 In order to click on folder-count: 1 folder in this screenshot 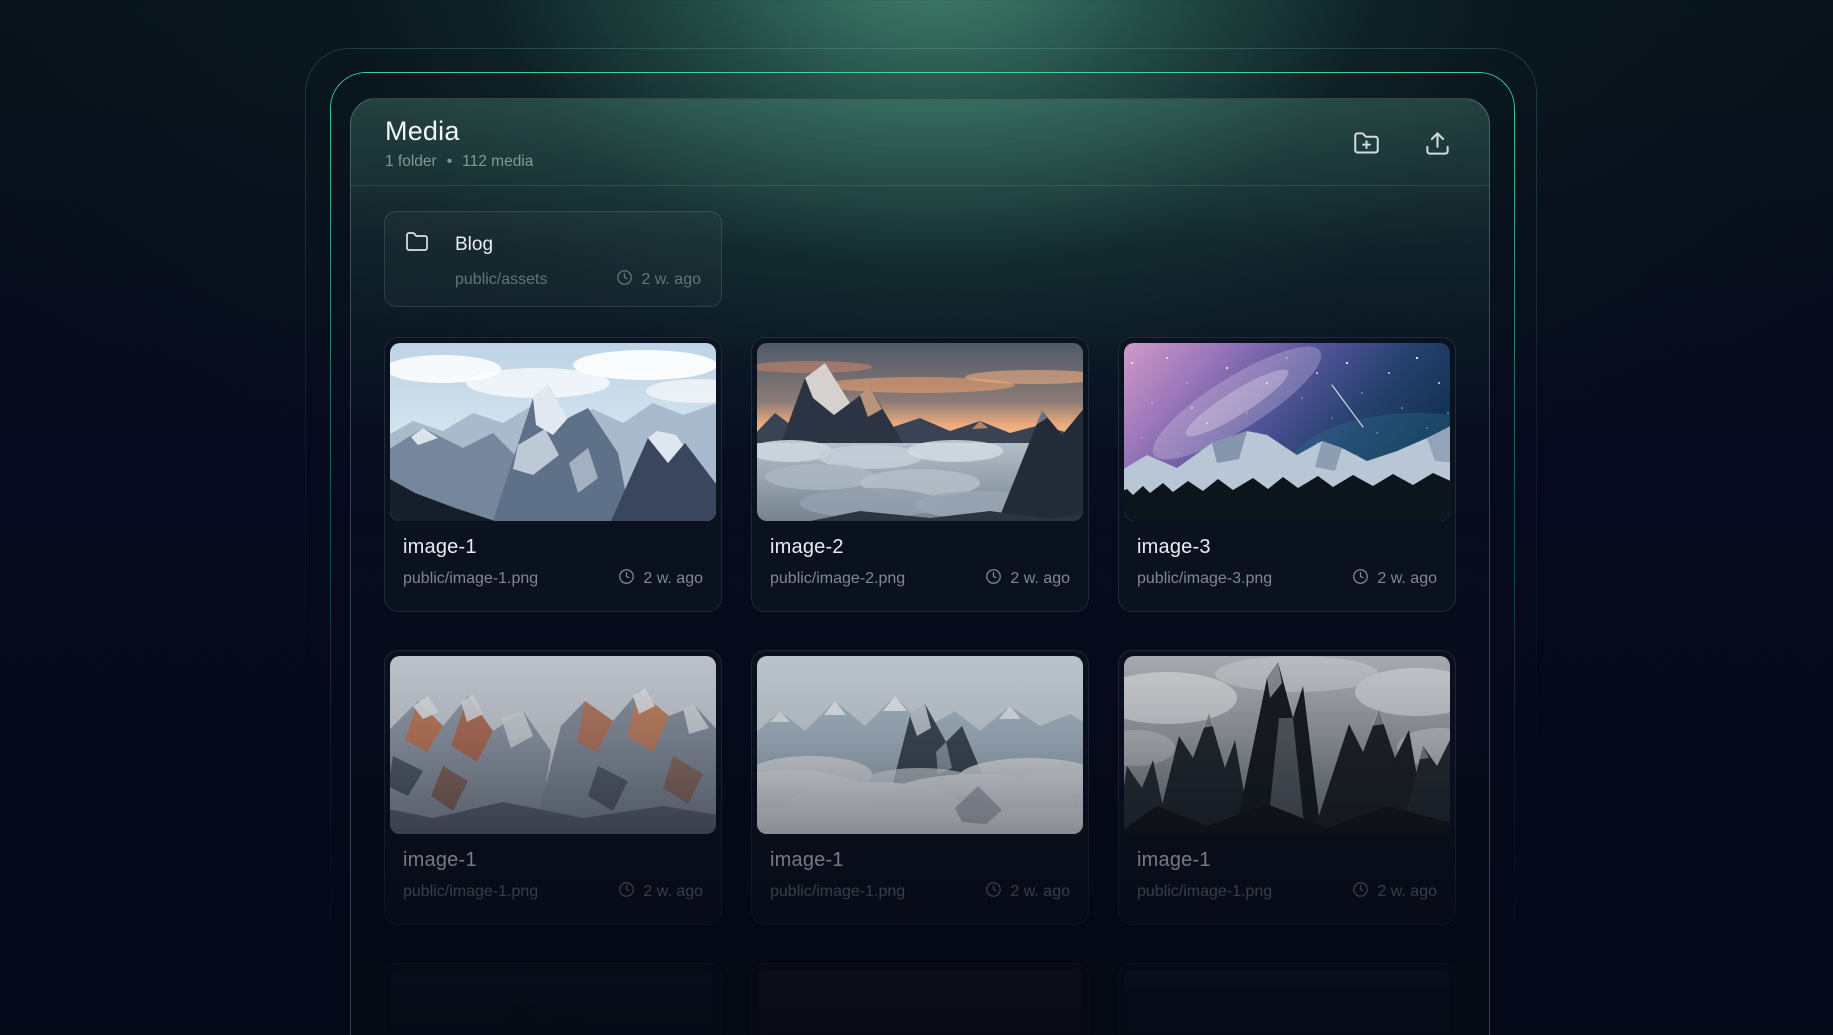, I will do `click(411, 161)`.